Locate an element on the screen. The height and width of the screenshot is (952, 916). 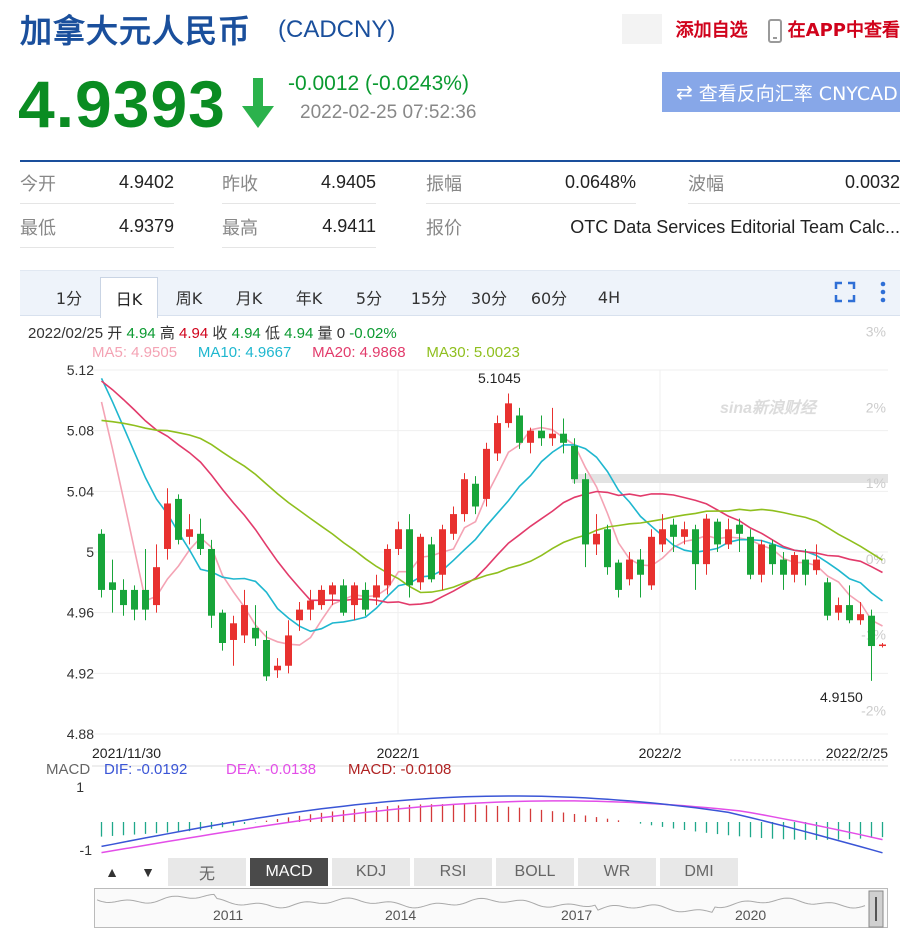
dif-line is located at coordinates (492, 824).